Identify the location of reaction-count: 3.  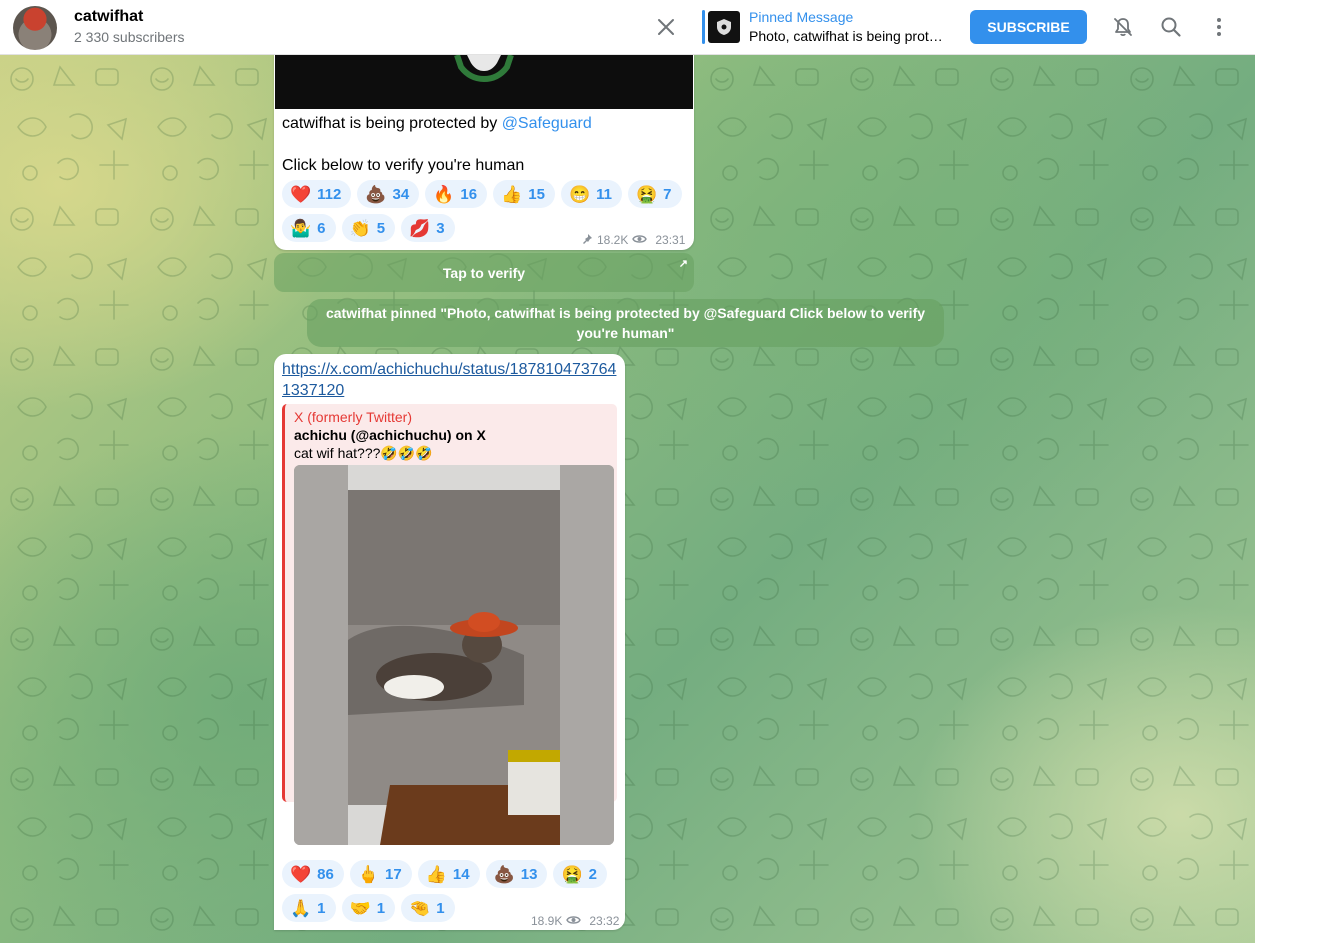
(440, 228).